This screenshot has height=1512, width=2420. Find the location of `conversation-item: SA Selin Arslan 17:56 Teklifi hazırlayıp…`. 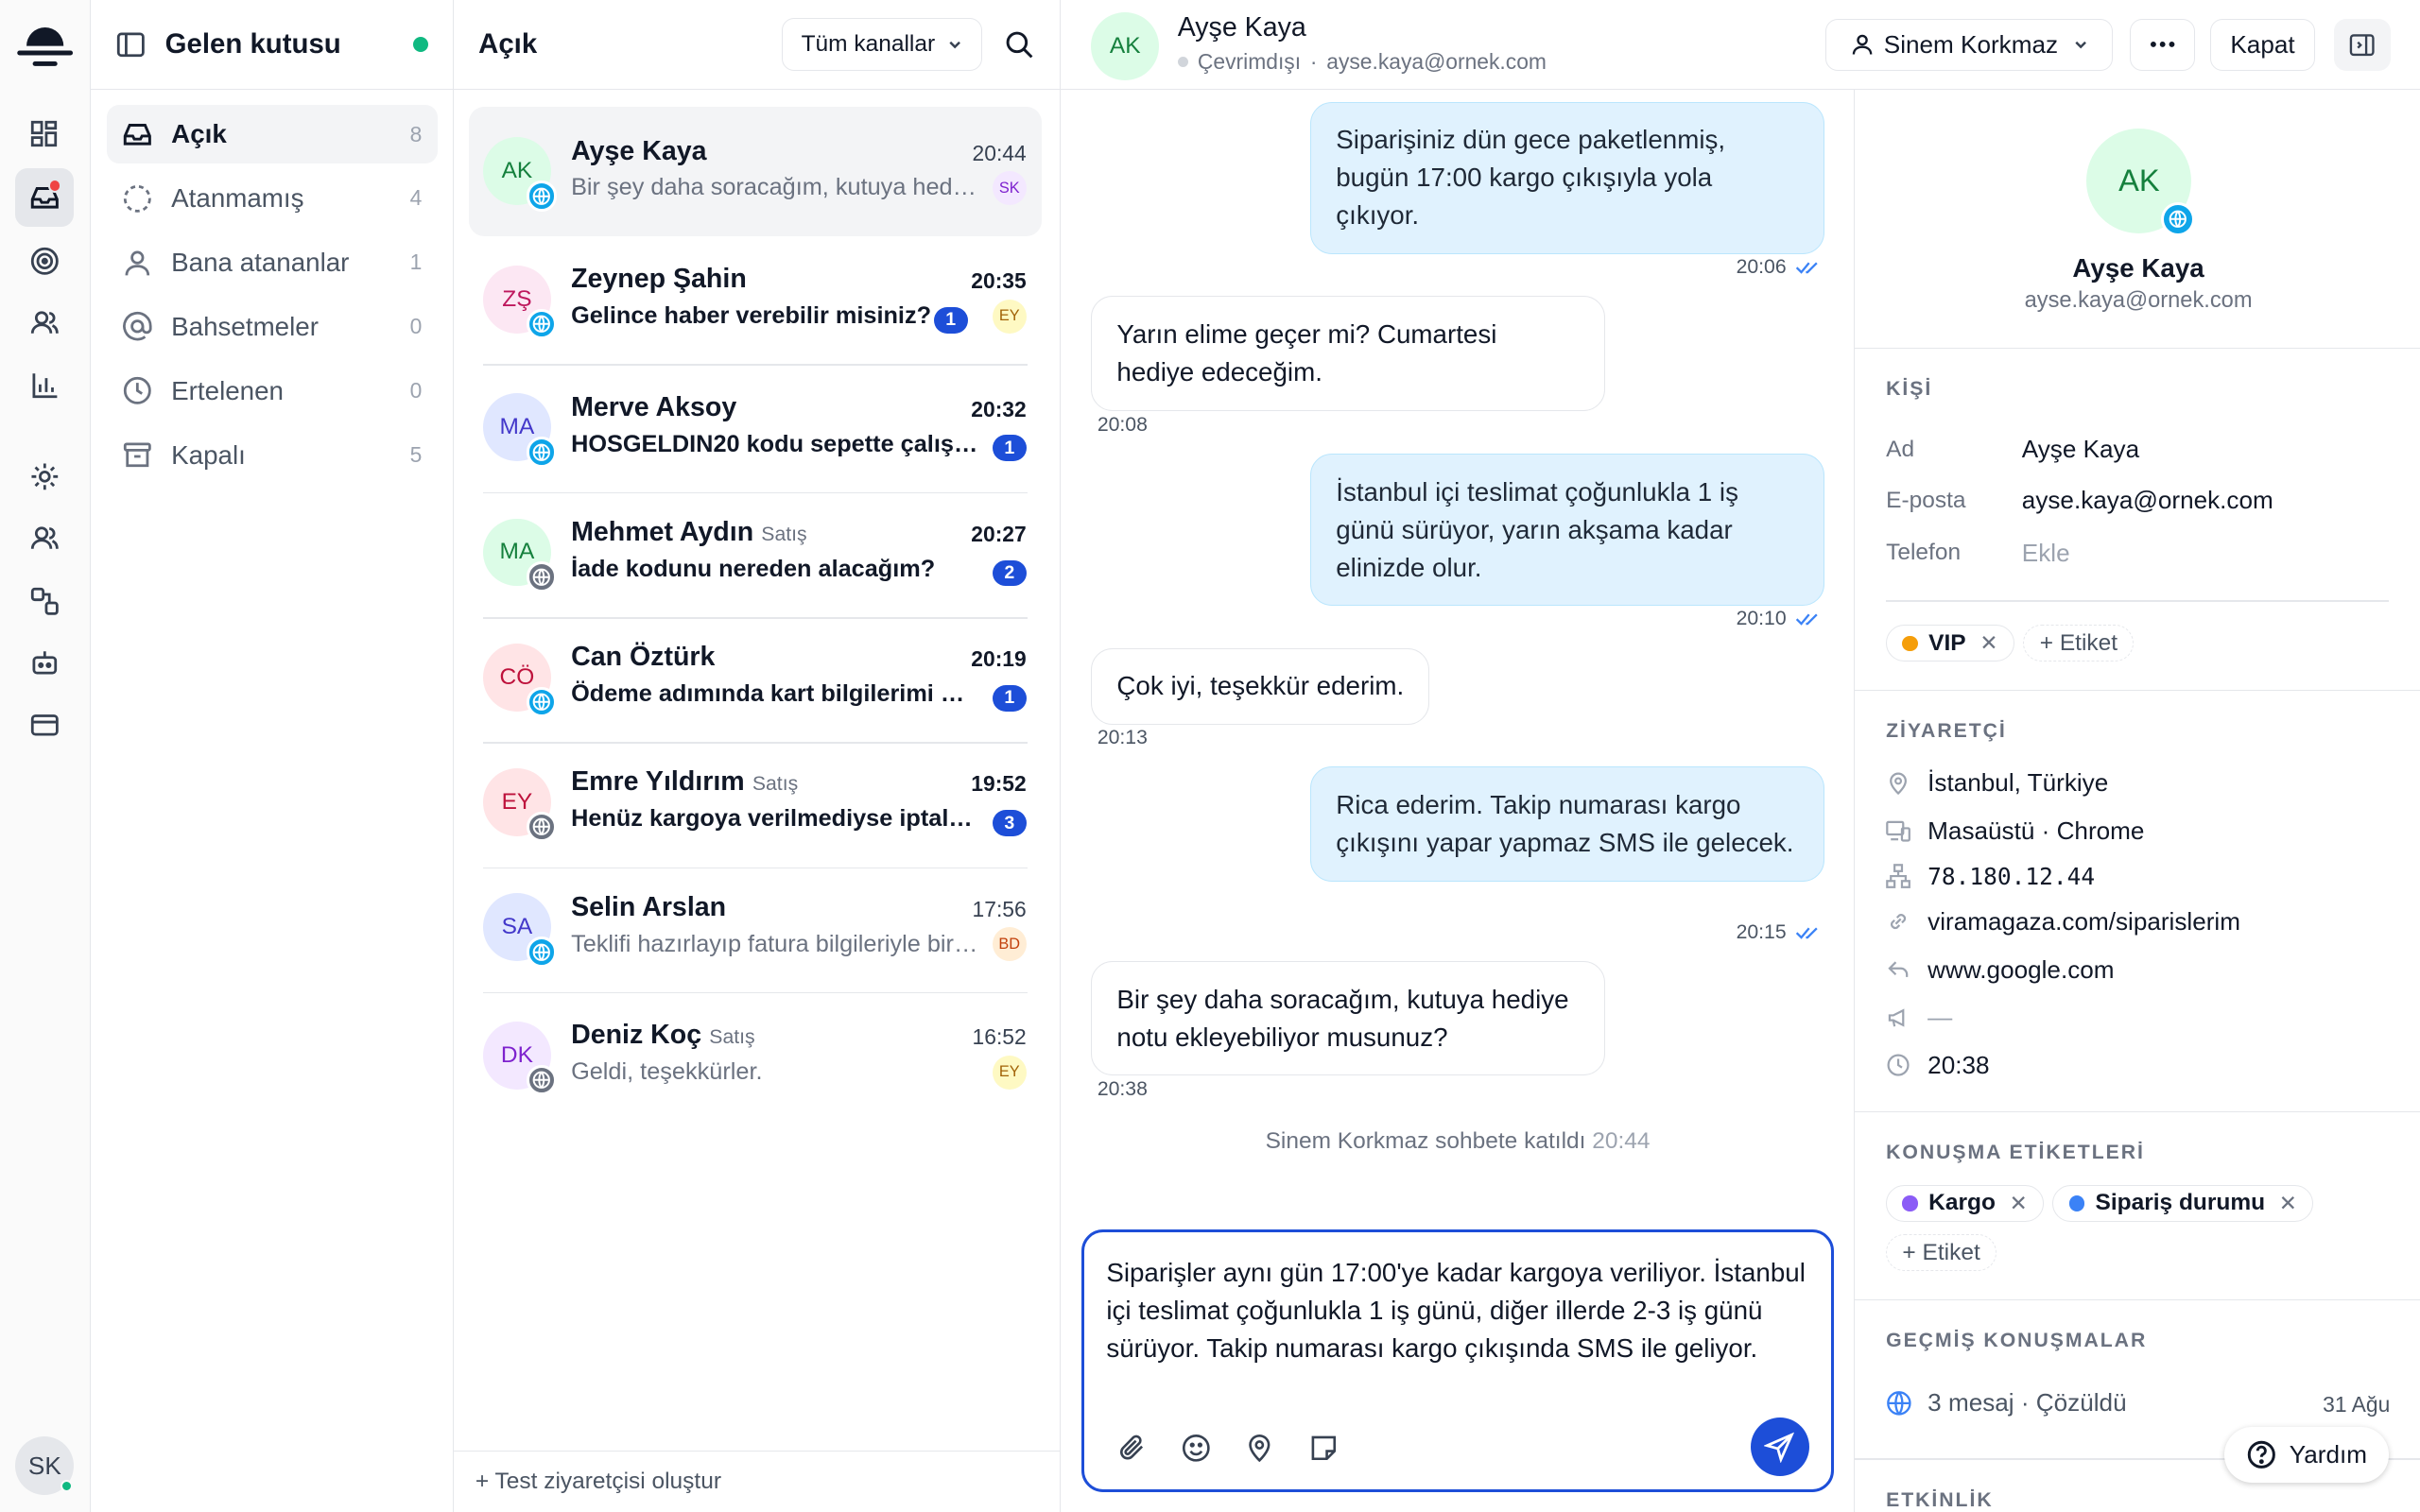

conversation-item: SA Selin Arslan 17:56 Teklifi hazırlayıp… is located at coordinates (755, 928).